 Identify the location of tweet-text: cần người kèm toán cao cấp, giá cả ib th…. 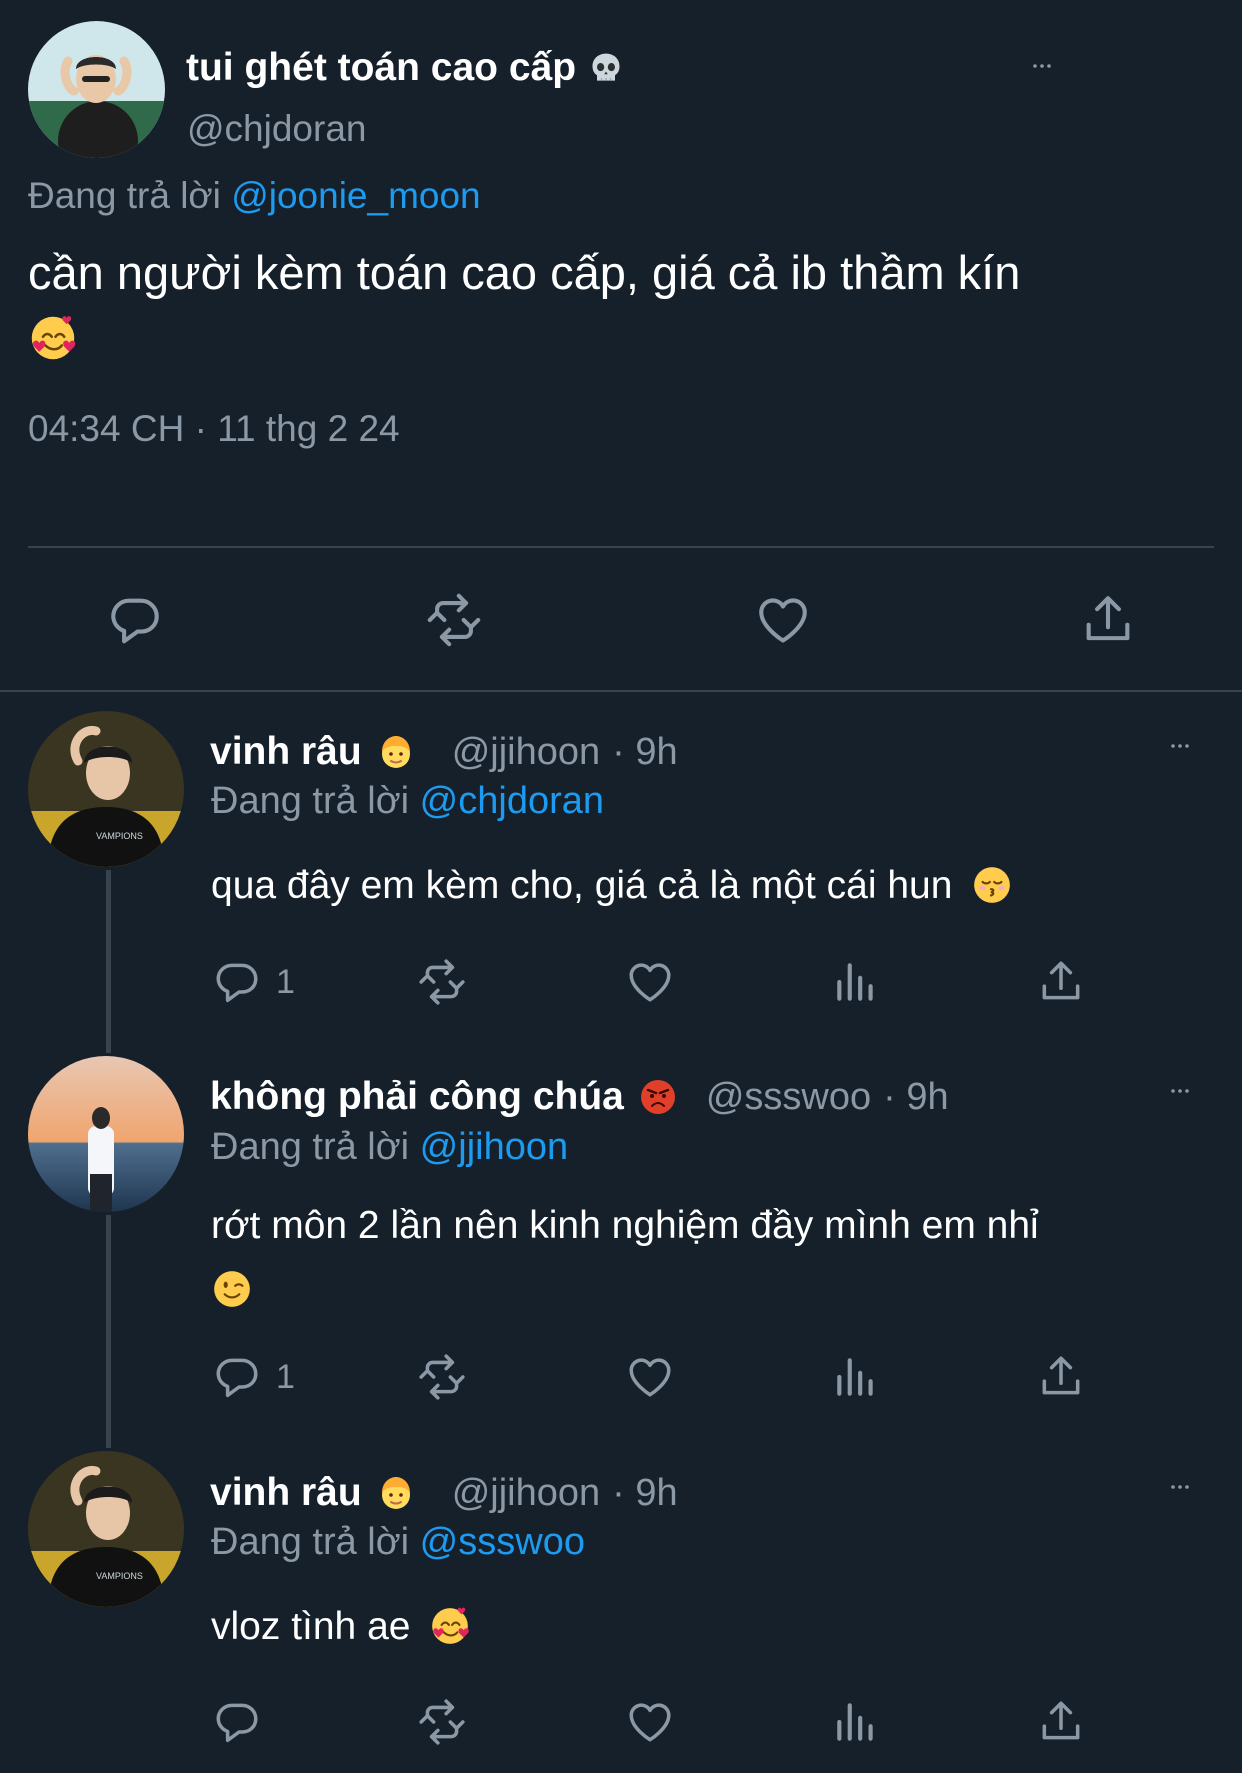
(623, 306).